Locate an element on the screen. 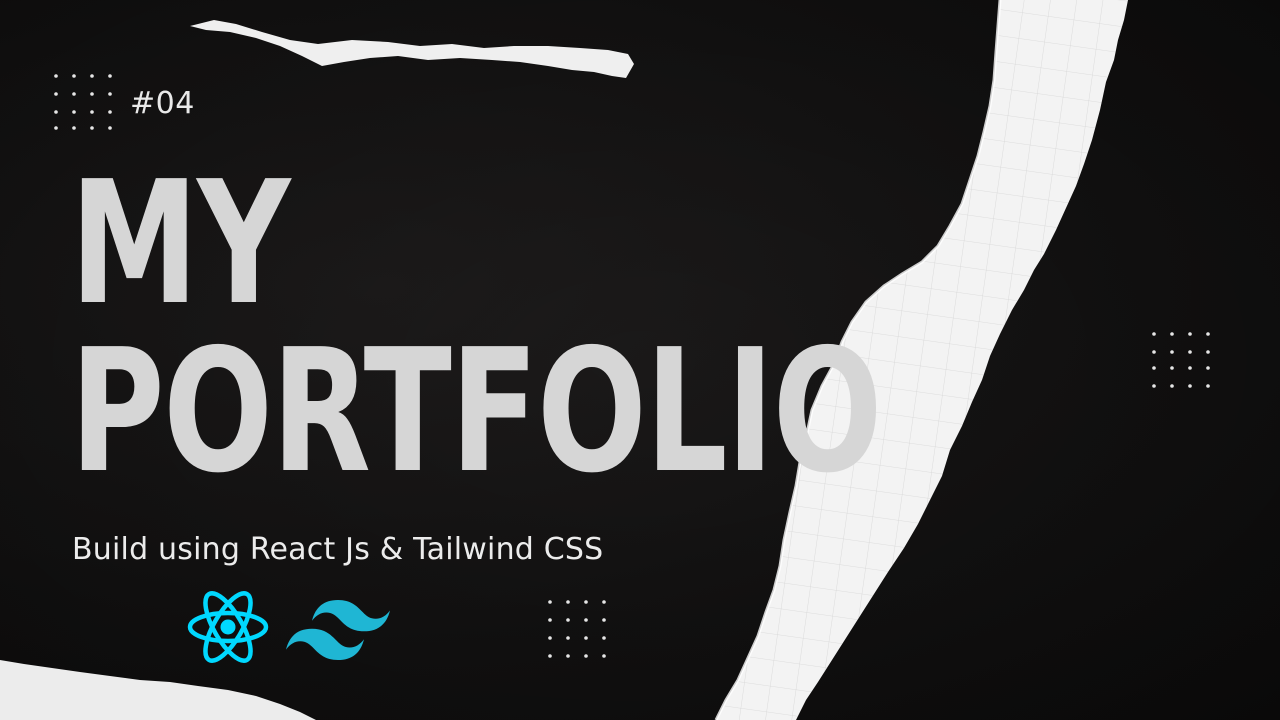  subtitle: Build using React Js & Tailwind CSS is located at coordinates (338, 549).